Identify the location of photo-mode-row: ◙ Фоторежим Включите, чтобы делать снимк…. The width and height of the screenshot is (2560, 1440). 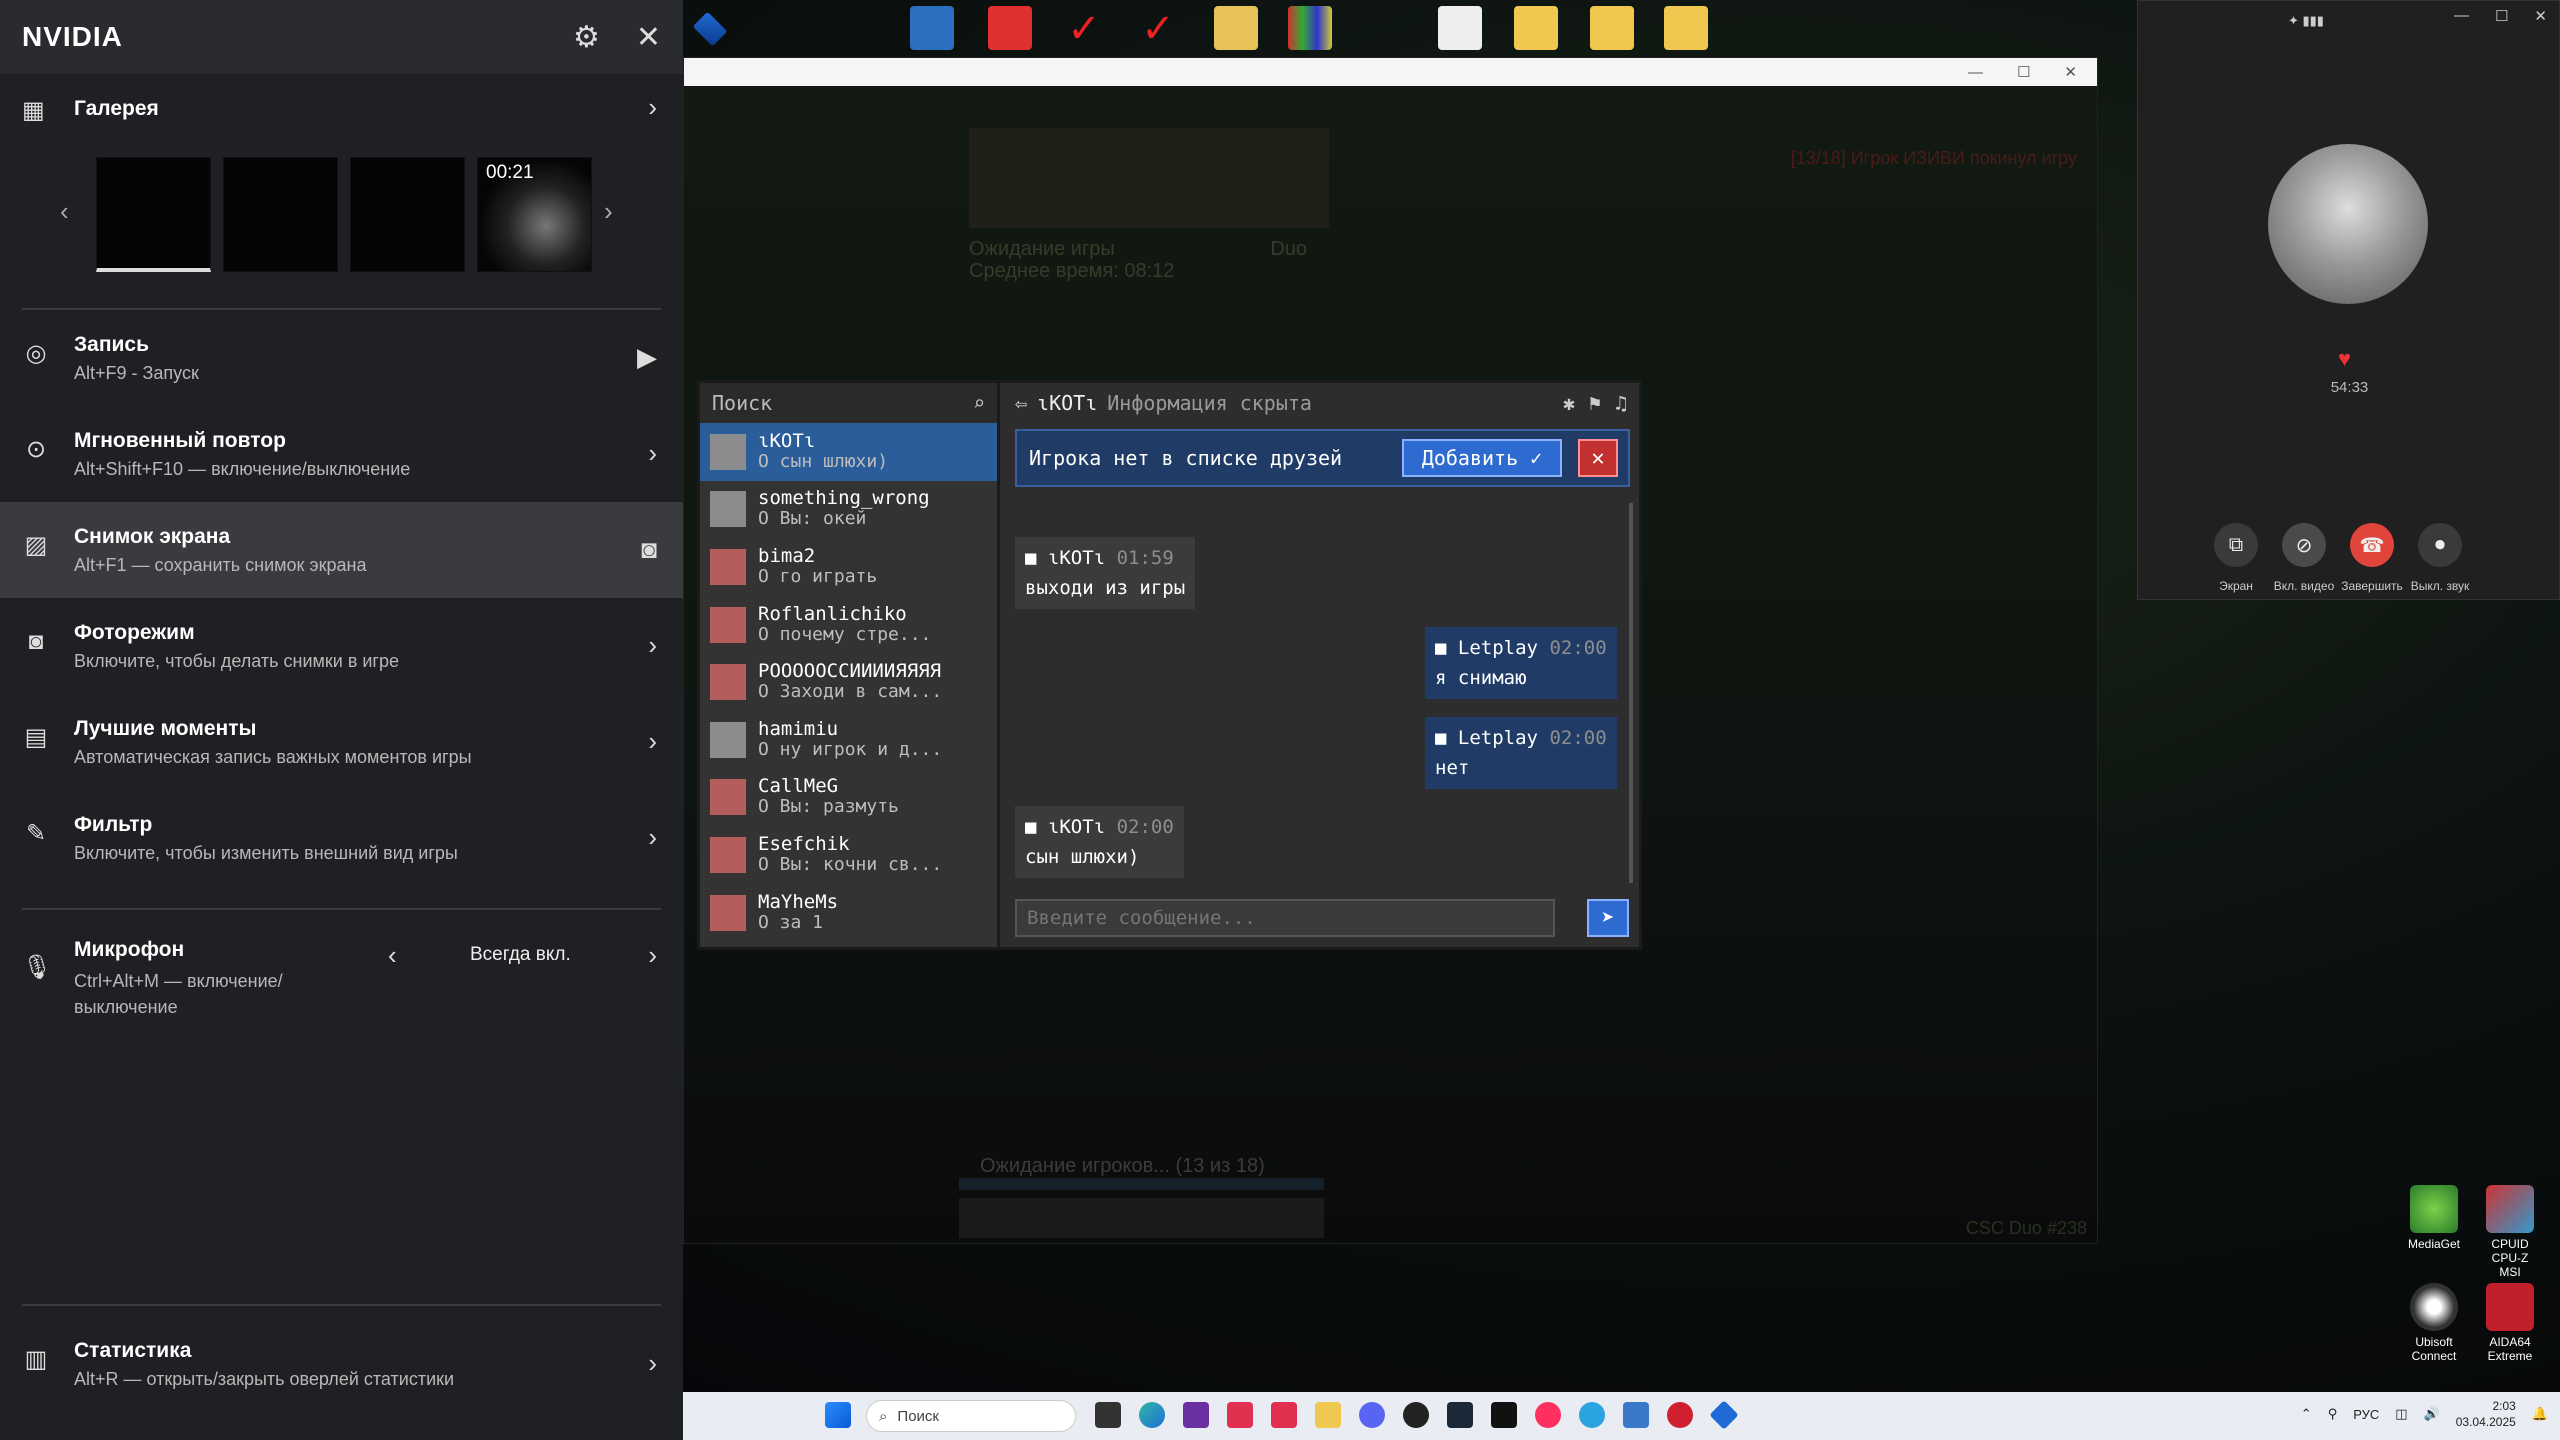
(341, 646).